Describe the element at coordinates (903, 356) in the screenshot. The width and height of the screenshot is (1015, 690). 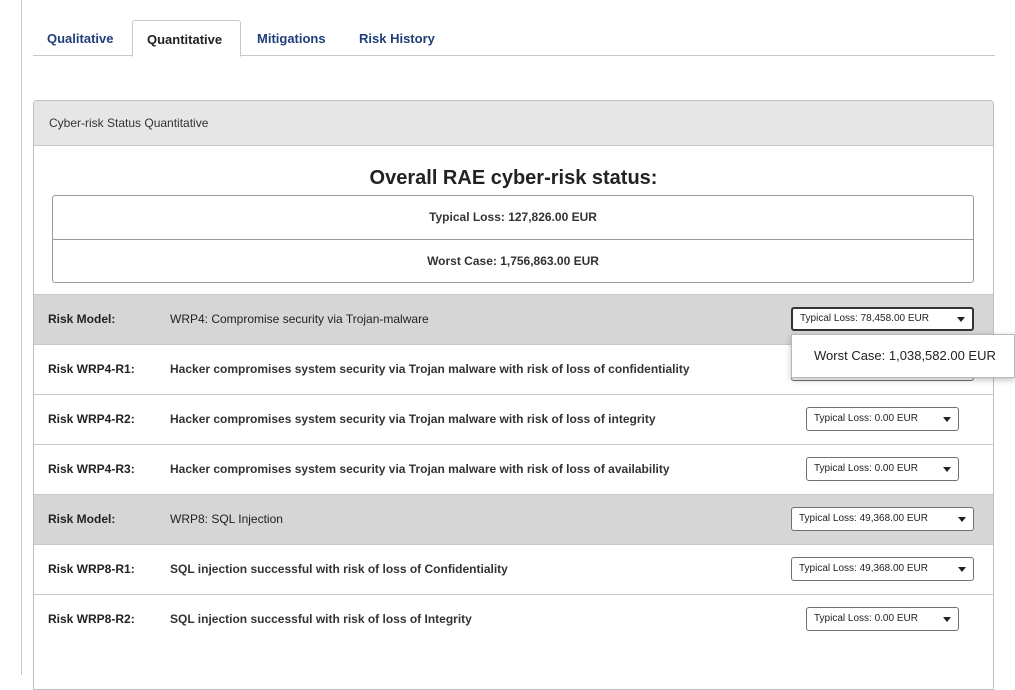
I see `dropdown-option-worst-case: Worst Case: 1,038,582.00 EUR` at that location.